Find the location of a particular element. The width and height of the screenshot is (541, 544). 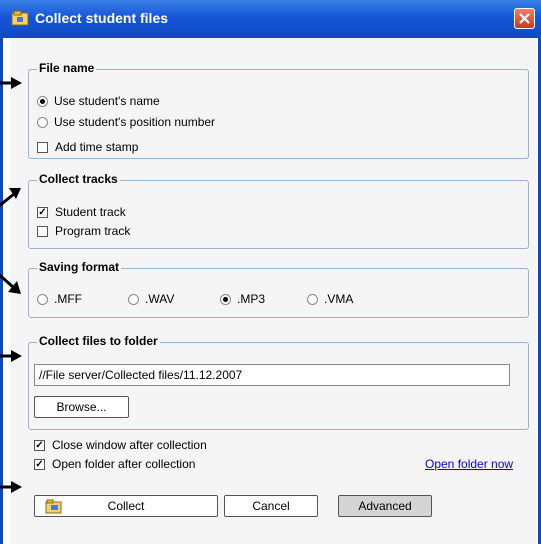

cancel-button: Cancel is located at coordinates (271, 506).